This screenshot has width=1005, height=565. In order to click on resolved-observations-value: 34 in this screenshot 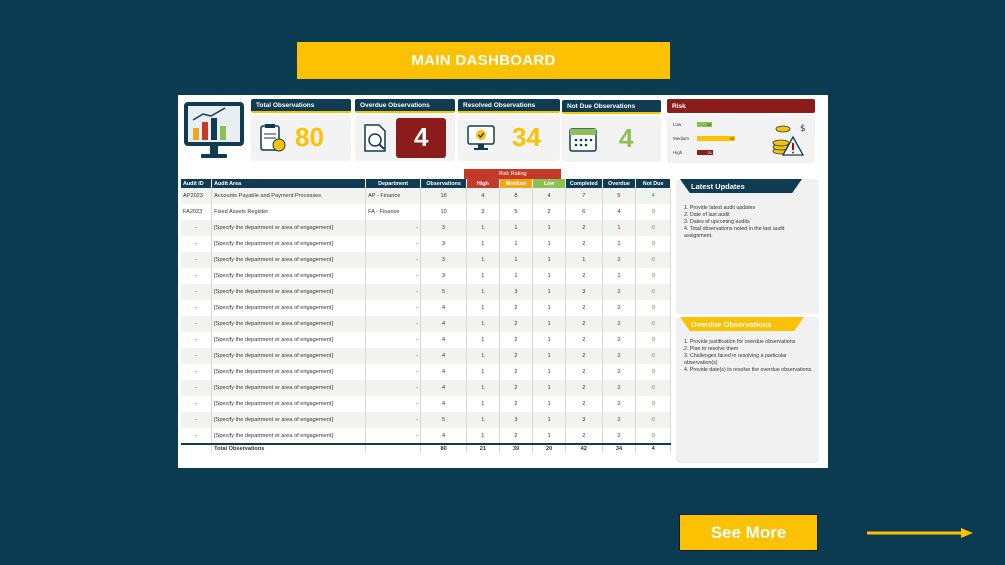, I will do `click(526, 137)`.